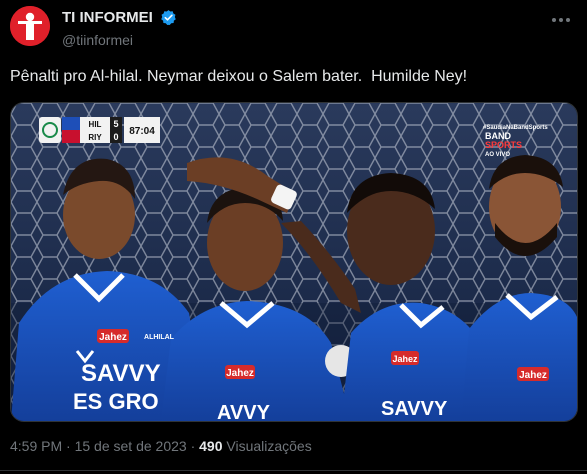 The image size is (587, 474). I want to click on tweet-header: TI INFORMEI @tiinformei, so click(293, 28).